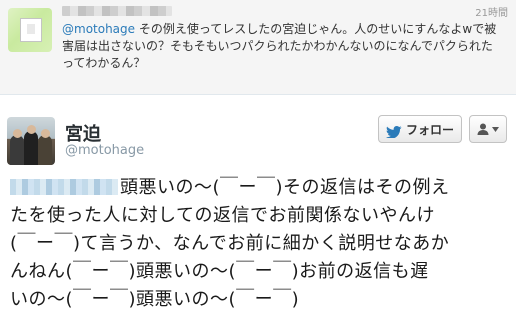 This screenshot has width=516, height=322. Describe the element at coordinates (491, 11) in the screenshot. I see `reply-timestamp: 21時間` at that location.